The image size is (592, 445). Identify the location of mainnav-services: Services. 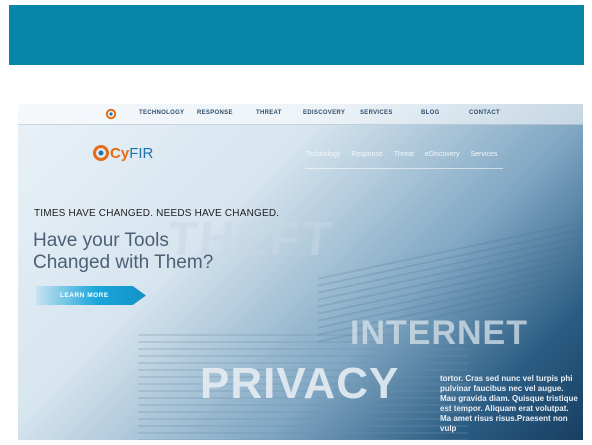
(484, 154).